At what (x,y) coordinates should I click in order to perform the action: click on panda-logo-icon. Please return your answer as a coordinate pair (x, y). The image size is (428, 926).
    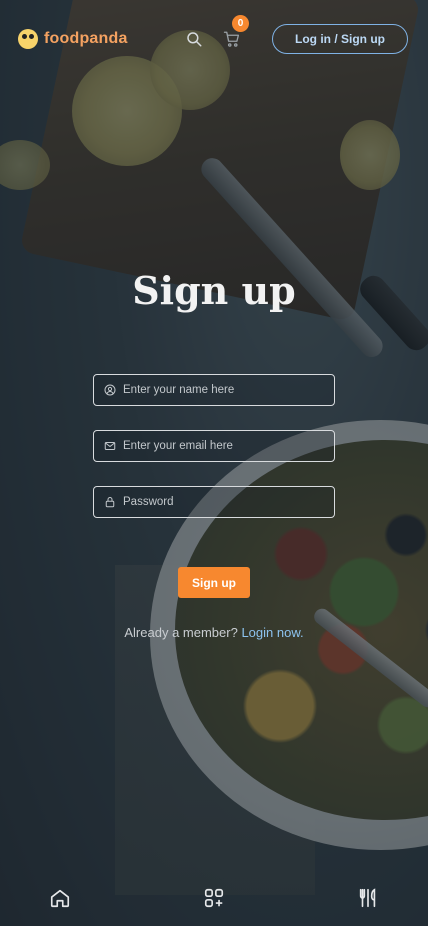
    Looking at the image, I should click on (28, 39).